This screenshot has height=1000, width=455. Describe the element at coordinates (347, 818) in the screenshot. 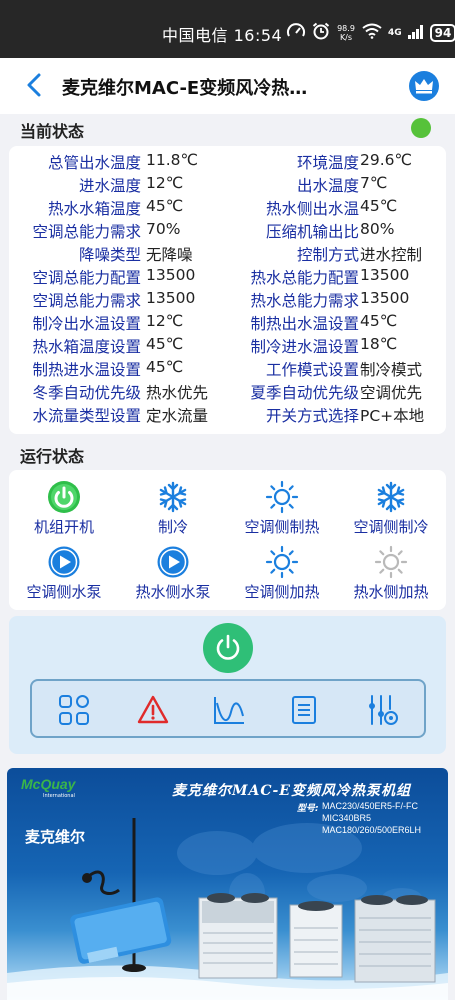

I see `model-line: MIC340BR5` at that location.